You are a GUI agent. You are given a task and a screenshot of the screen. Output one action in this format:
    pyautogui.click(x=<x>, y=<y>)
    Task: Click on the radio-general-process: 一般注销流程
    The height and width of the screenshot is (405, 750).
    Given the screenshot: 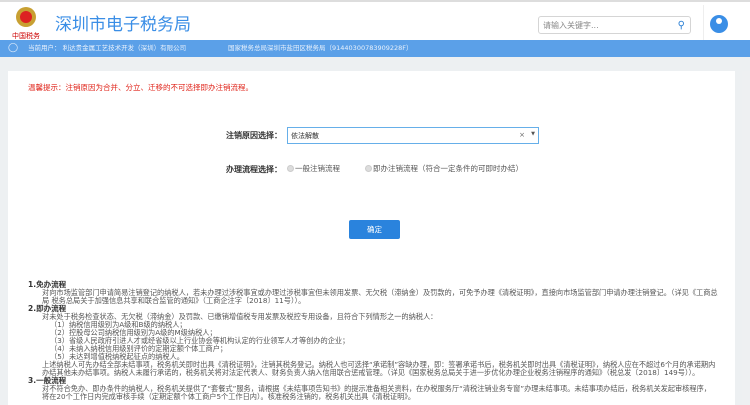 What is the action you would take?
    pyautogui.click(x=313, y=168)
    